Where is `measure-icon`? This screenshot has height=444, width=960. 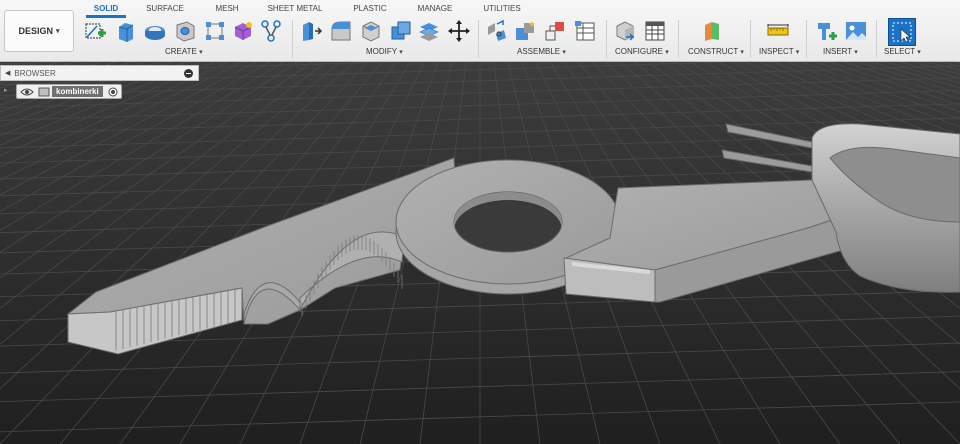 measure-icon is located at coordinates (778, 31).